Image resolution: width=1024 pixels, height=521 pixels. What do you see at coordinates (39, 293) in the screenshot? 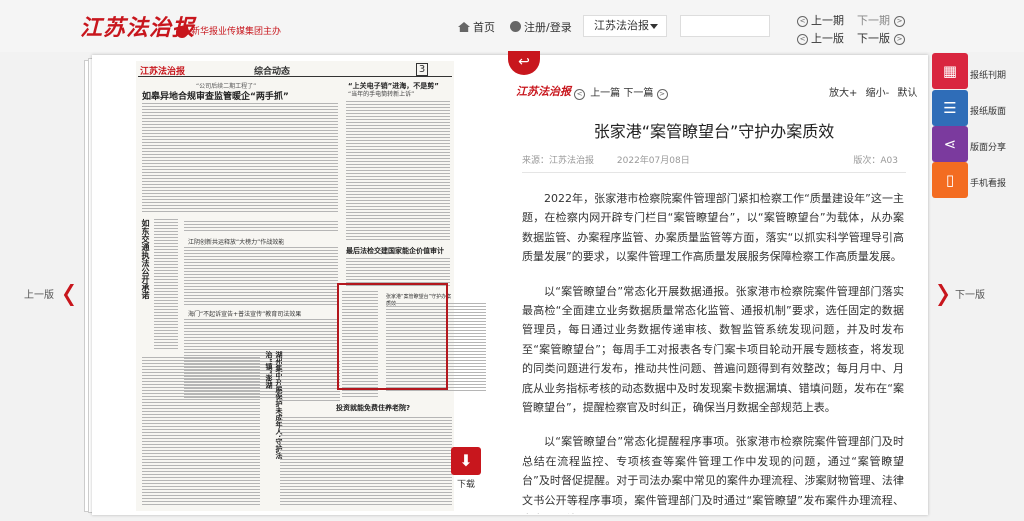
I see `prev-page-label: 上一版` at bounding box center [39, 293].